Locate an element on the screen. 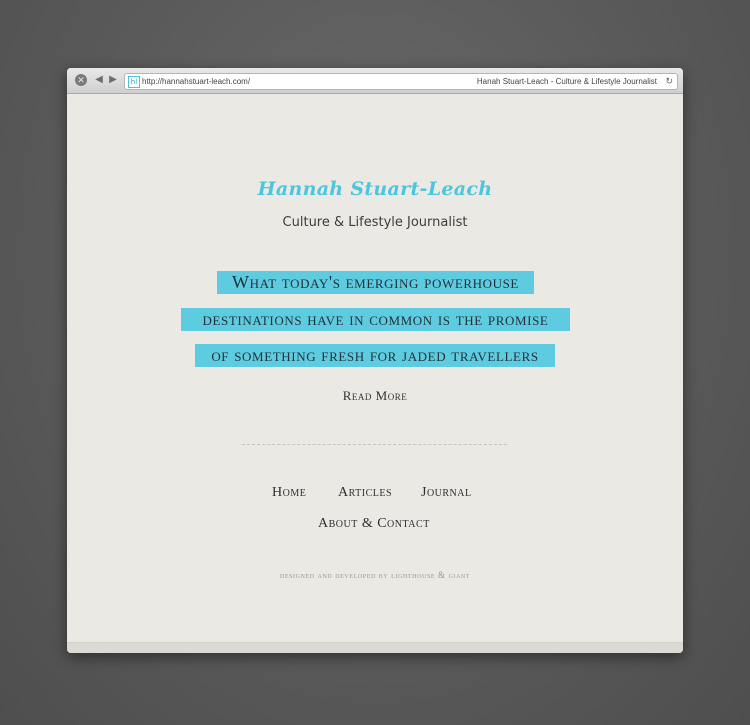 The image size is (750, 725). nav-journal: Journal is located at coordinates (446, 493).